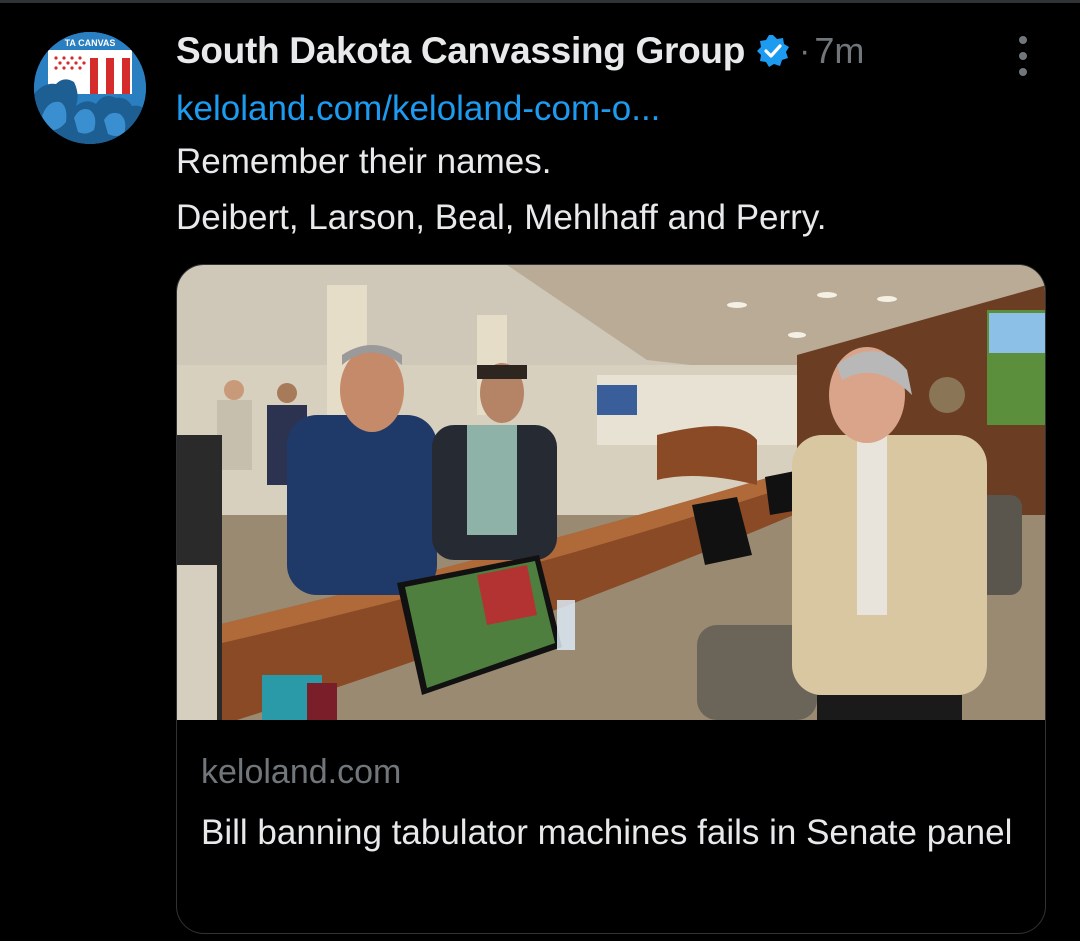 This screenshot has height=941, width=1080. I want to click on top-divider, so click(540, 1).